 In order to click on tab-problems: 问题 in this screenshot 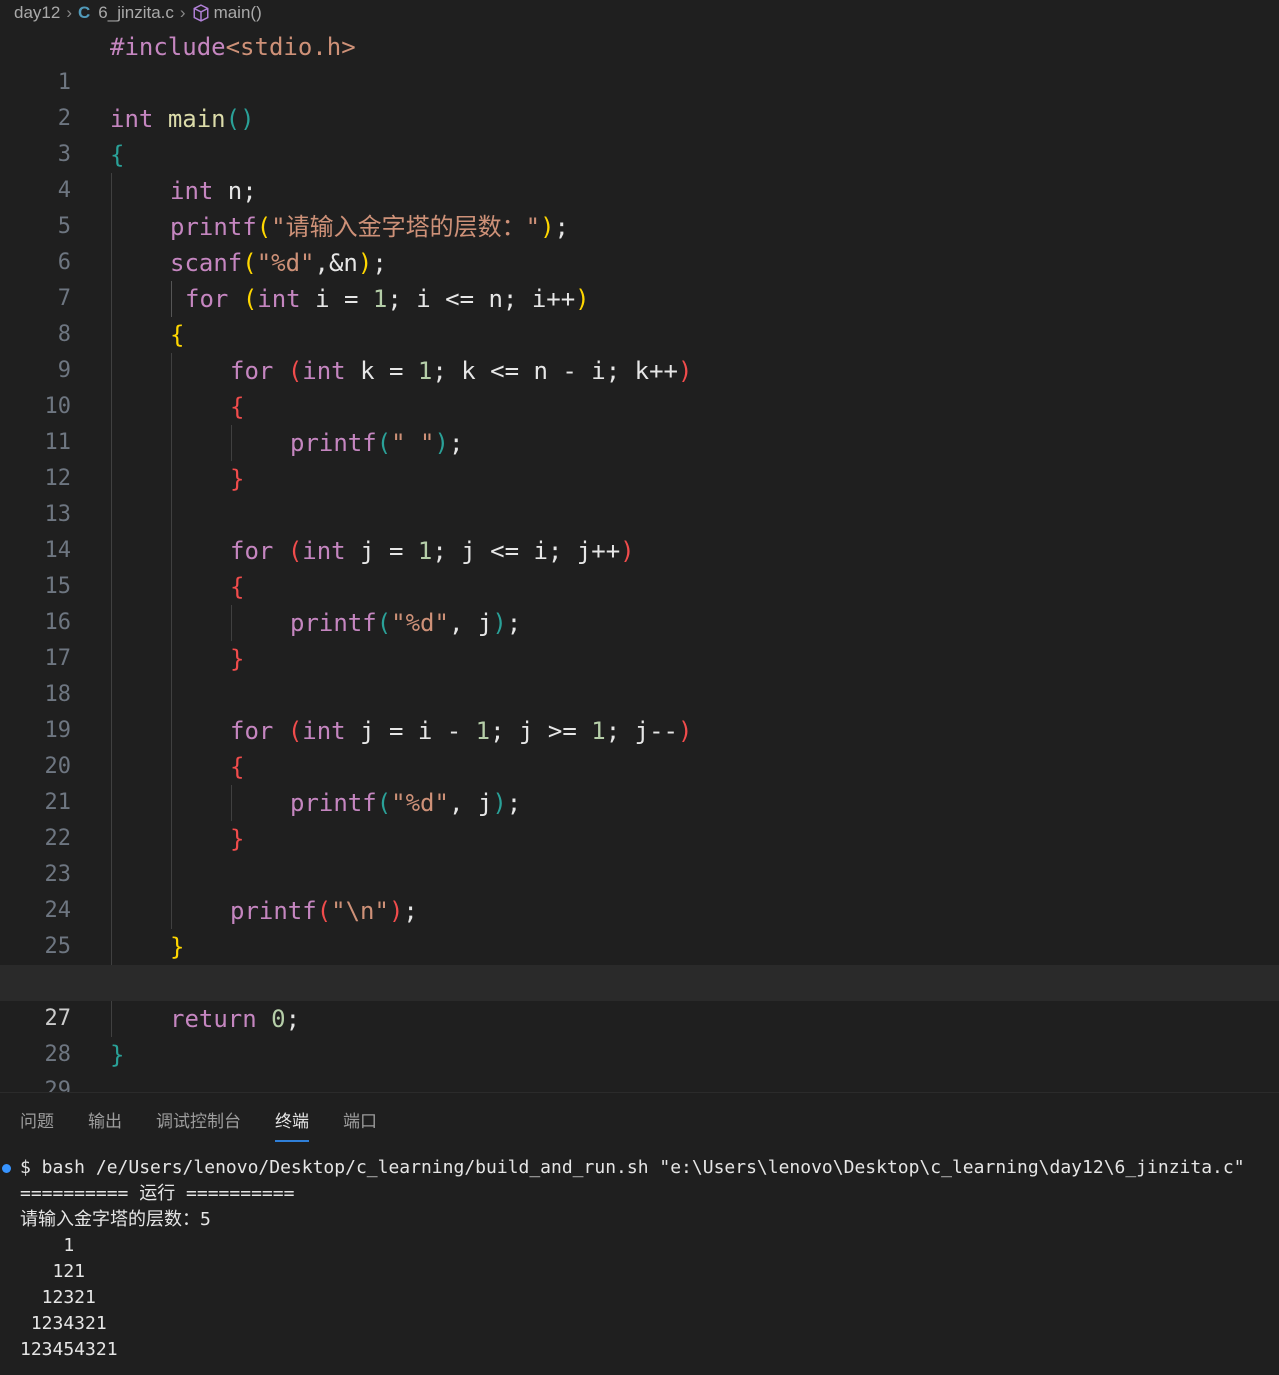, I will do `click(37, 1119)`.